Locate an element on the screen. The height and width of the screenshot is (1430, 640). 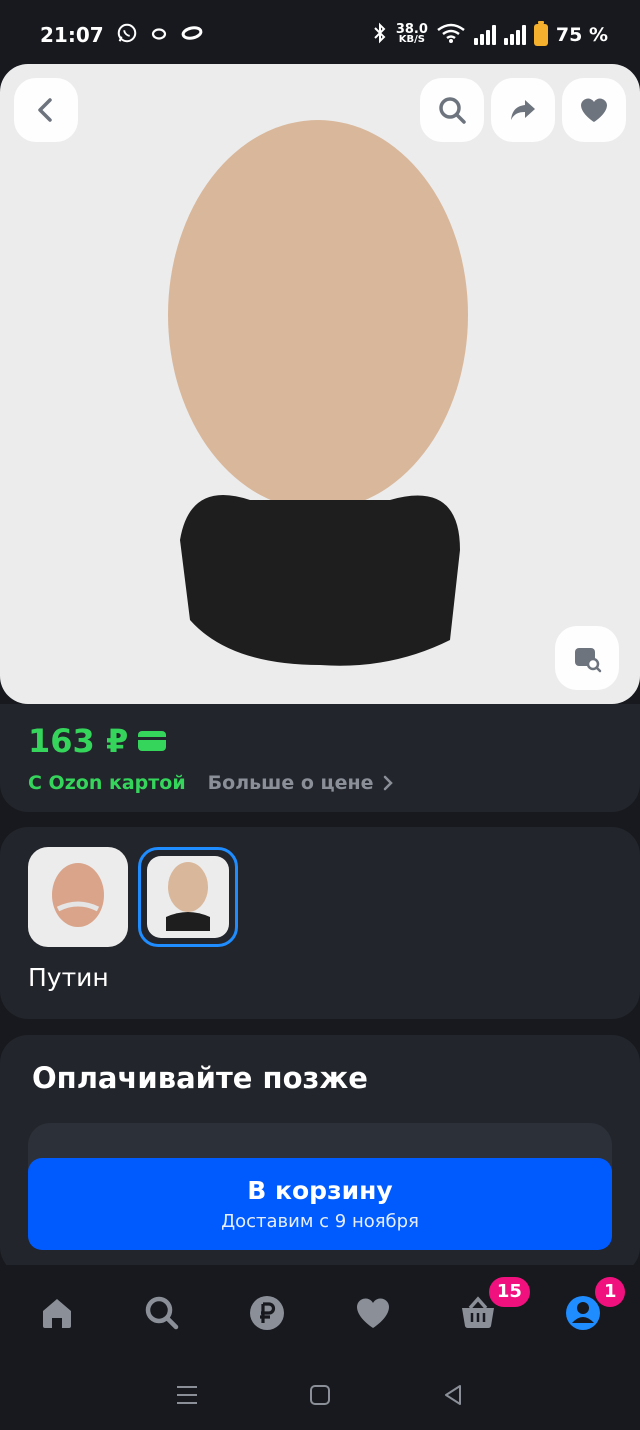
profile-badge: 1 is located at coordinates (610, 1291).